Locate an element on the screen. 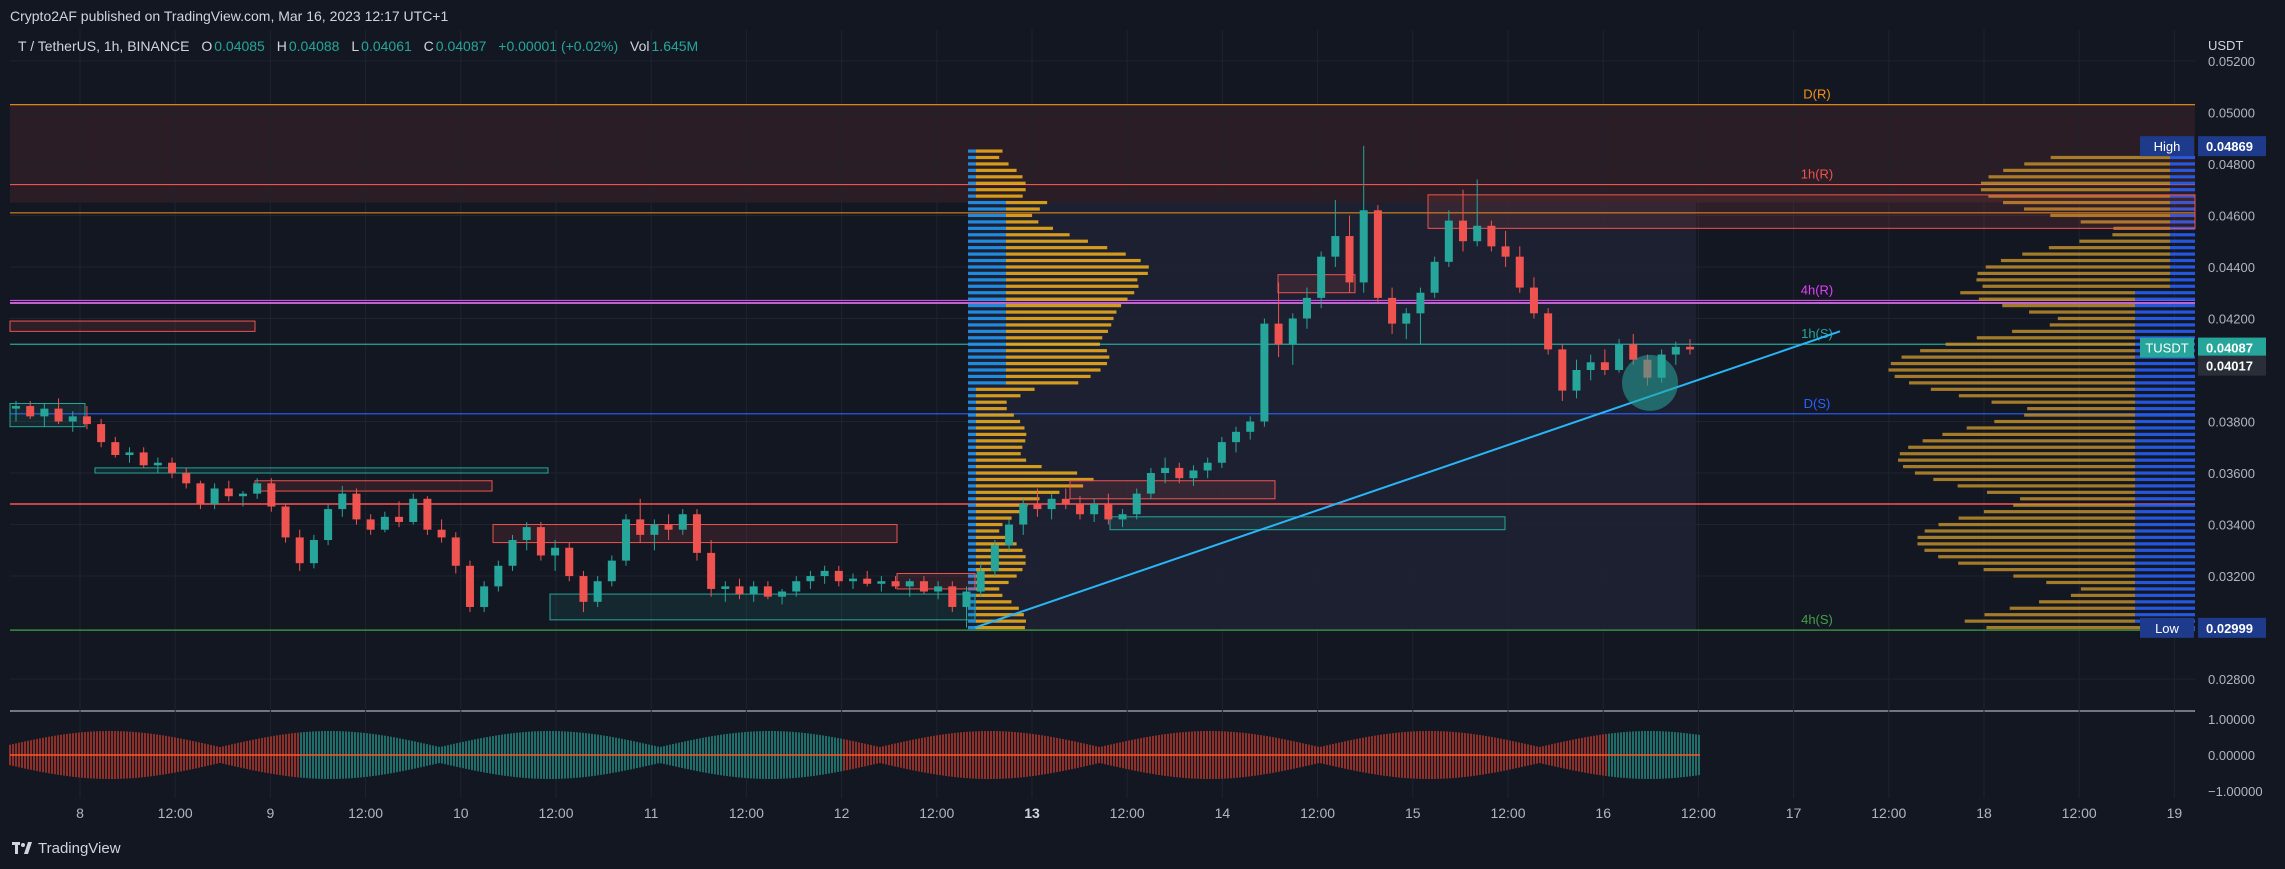 The width and height of the screenshot is (2285, 869). order-block-box is located at coordinates (762, 607).